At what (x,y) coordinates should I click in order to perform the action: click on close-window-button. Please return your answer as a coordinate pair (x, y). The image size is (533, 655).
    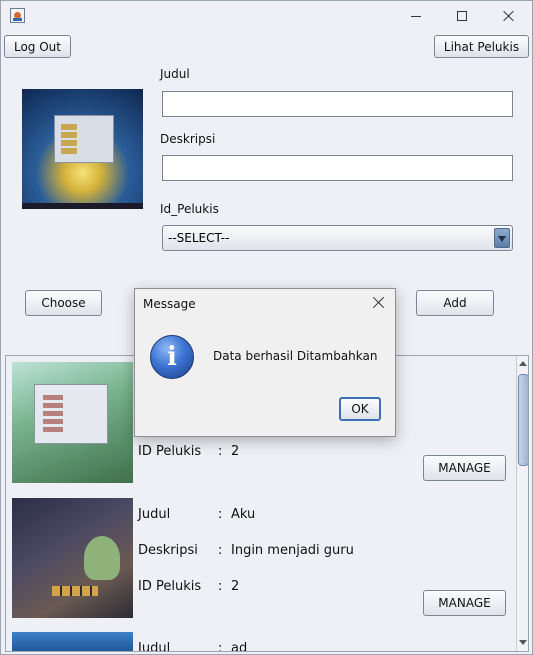
    Looking at the image, I should click on (509, 16).